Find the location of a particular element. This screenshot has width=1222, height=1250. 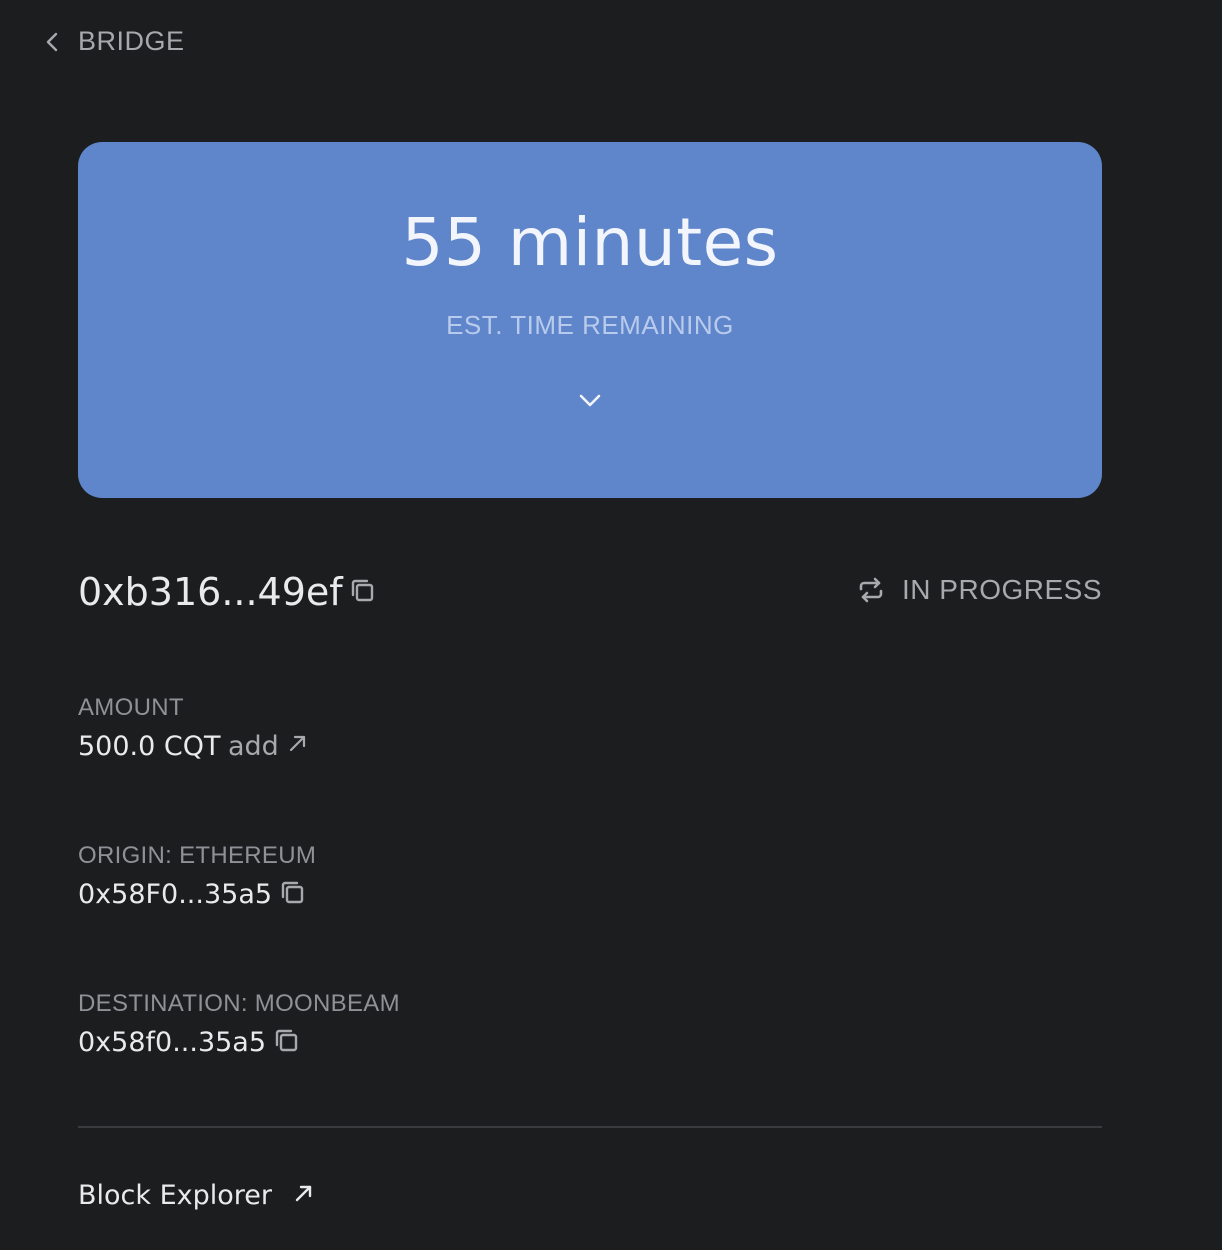

transaction-row: 0xb316...49ef IN PROGRESS is located at coordinates (590, 594).